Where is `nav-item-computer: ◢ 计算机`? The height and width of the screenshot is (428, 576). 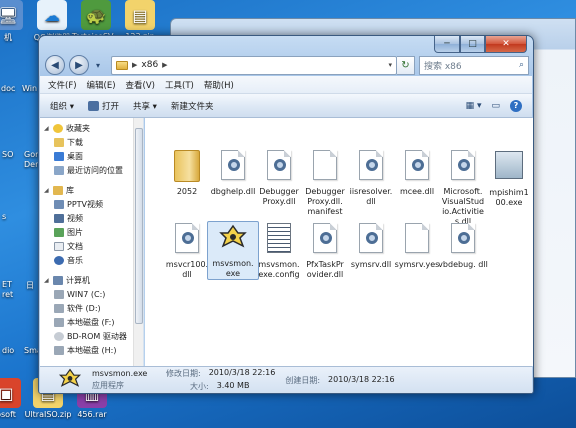
nav-item-computer: ◢ 计算机 is located at coordinates (91, 280).